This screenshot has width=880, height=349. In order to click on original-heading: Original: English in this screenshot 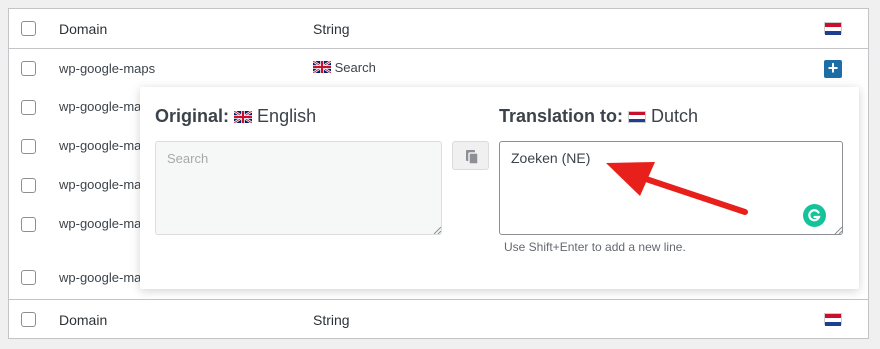, I will do `click(235, 116)`.